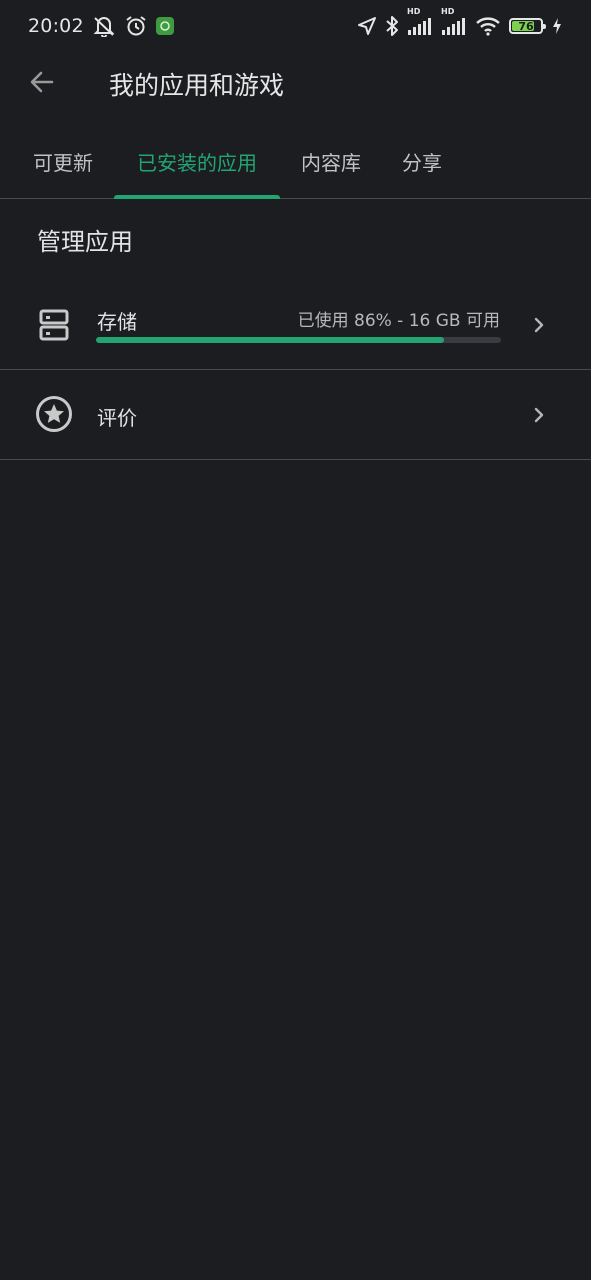 This screenshot has height=1280, width=591. I want to click on bluetooth-icon, so click(392, 26).